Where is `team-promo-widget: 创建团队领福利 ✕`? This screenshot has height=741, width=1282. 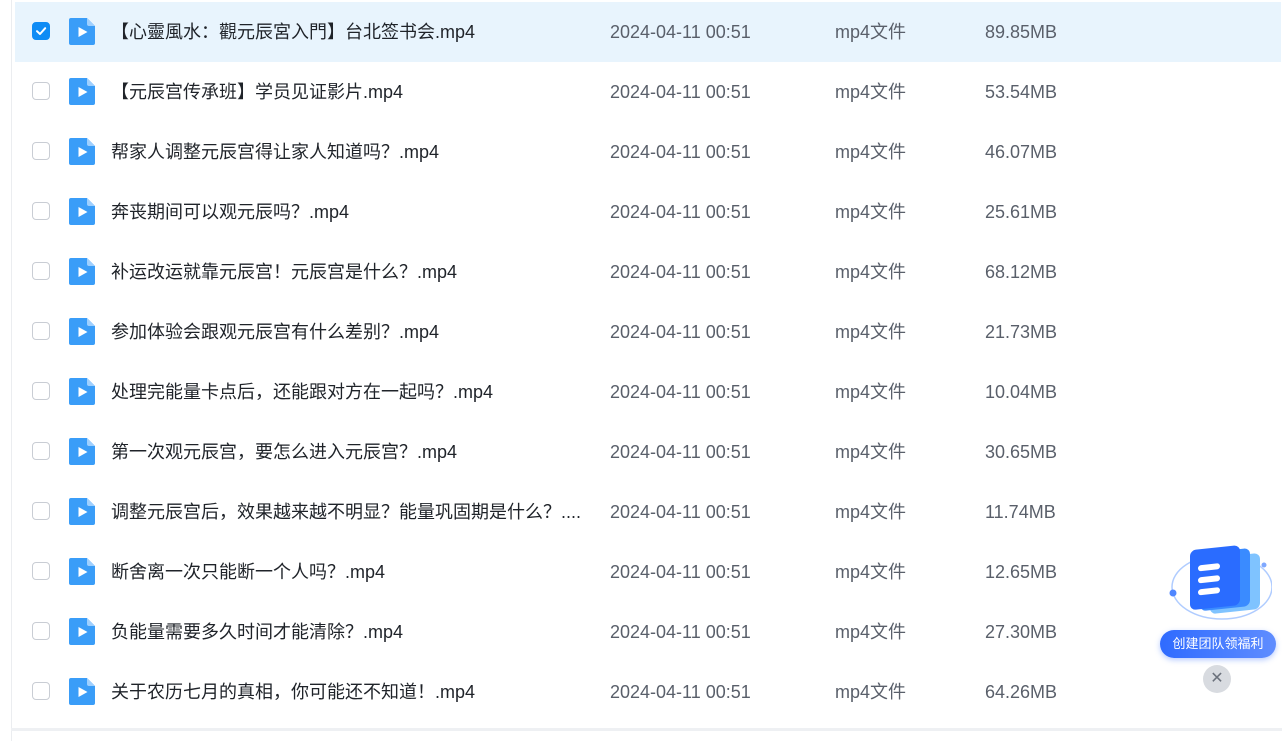 team-promo-widget: 创建团队领福利 ✕ is located at coordinates (1218, 620).